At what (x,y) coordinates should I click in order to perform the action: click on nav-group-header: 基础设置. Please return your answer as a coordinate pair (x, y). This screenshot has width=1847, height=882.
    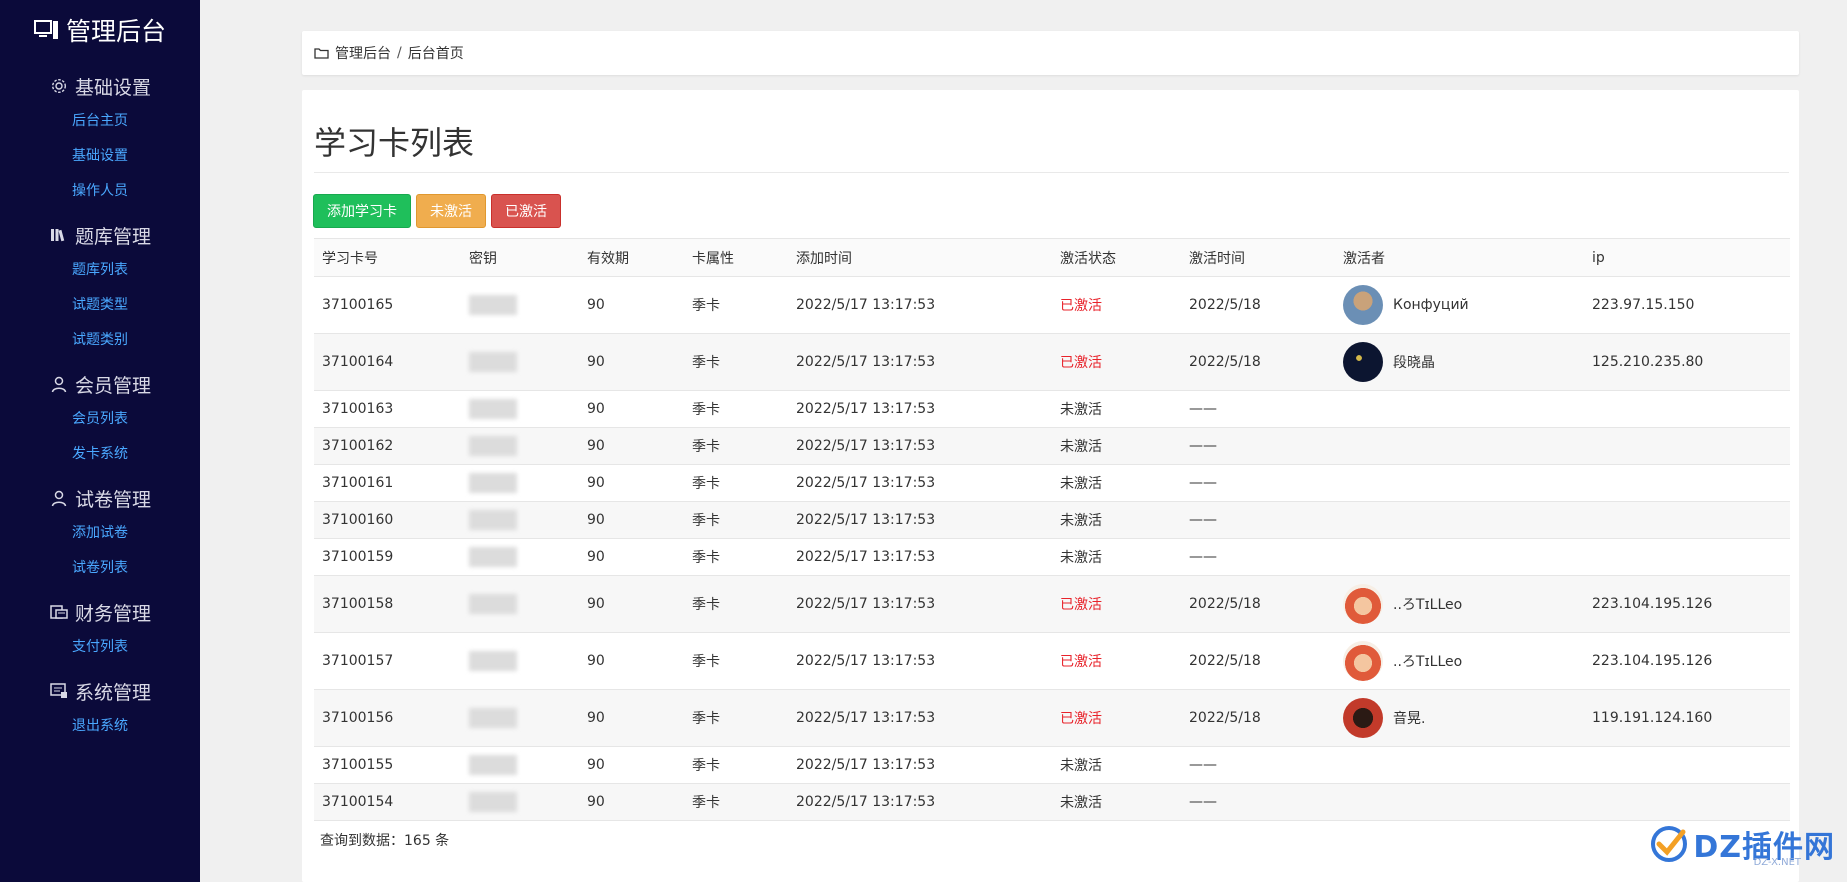
    Looking at the image, I should click on (100, 86).